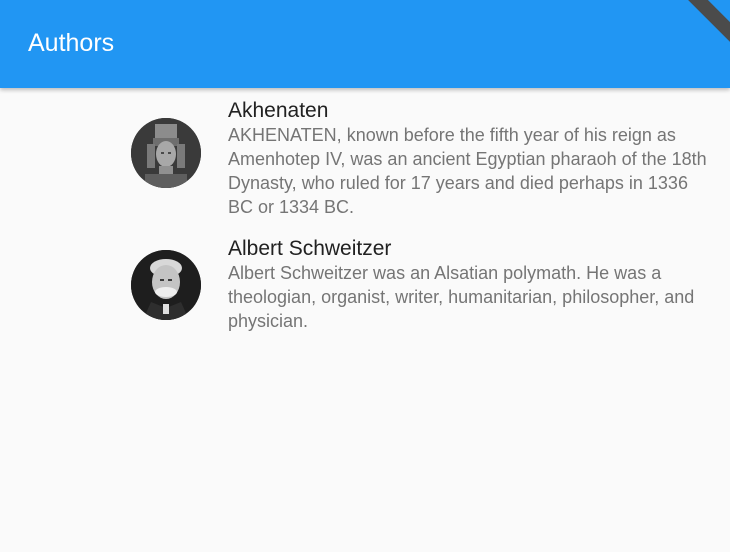 This screenshot has height=552, width=730. I want to click on author-name: Albert Schweitzer, so click(310, 248).